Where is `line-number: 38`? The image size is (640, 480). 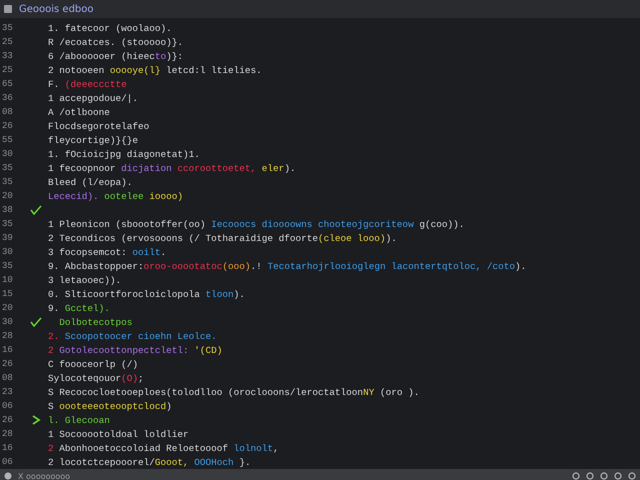
line-number: 38 is located at coordinates (7, 210).